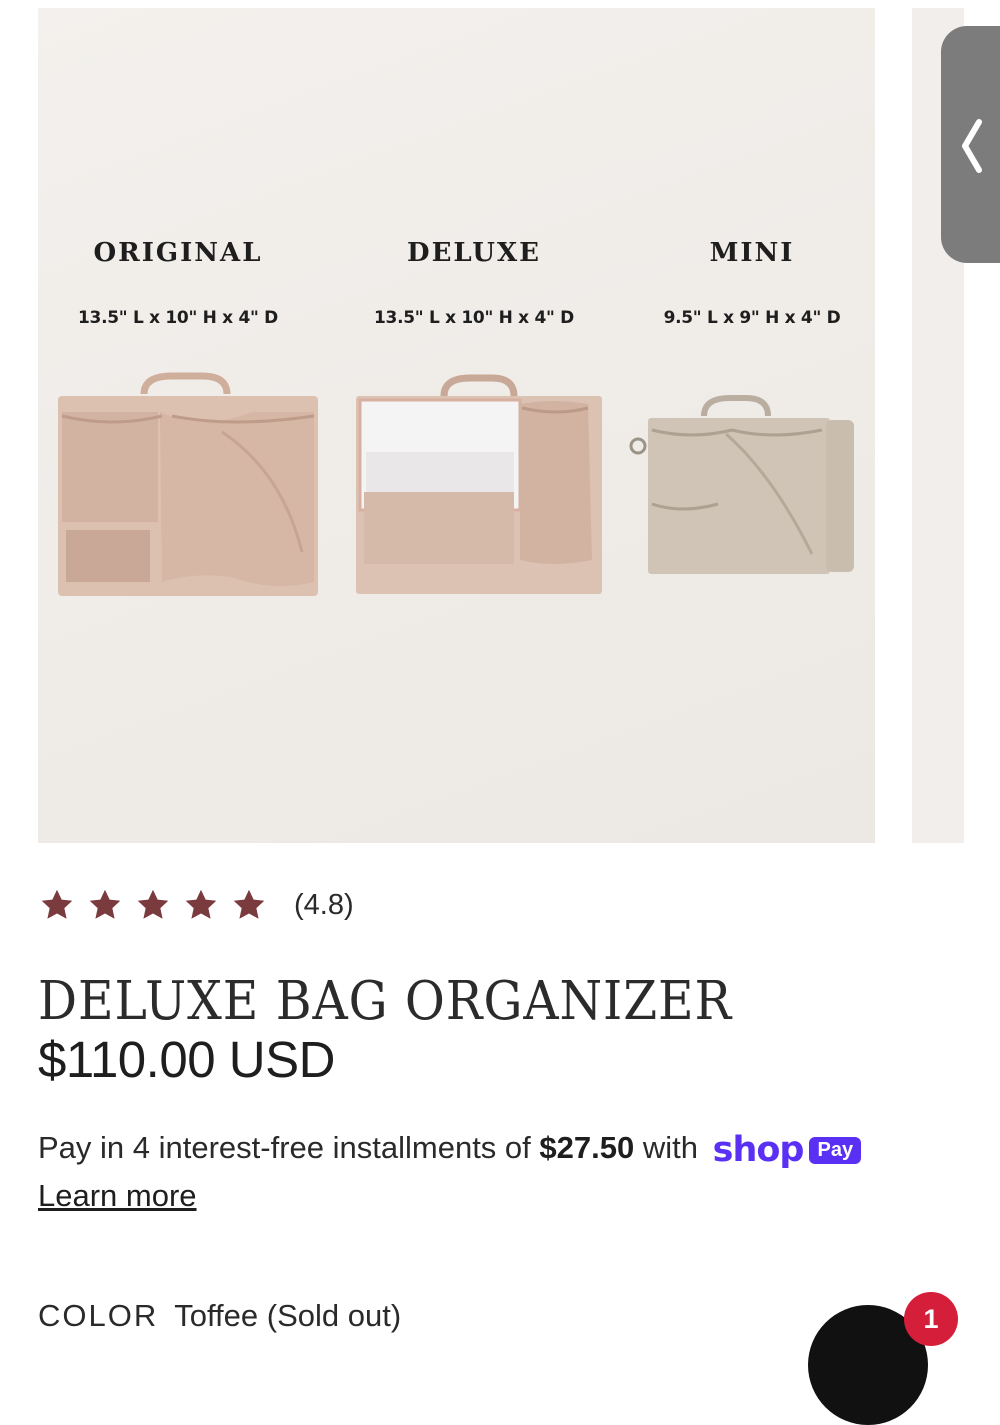 The width and height of the screenshot is (1000, 1425). Describe the element at coordinates (474, 283) in the screenshot. I see `variant-deluxe: DELUXE 13.5" L x 10" H x 4" D` at that location.